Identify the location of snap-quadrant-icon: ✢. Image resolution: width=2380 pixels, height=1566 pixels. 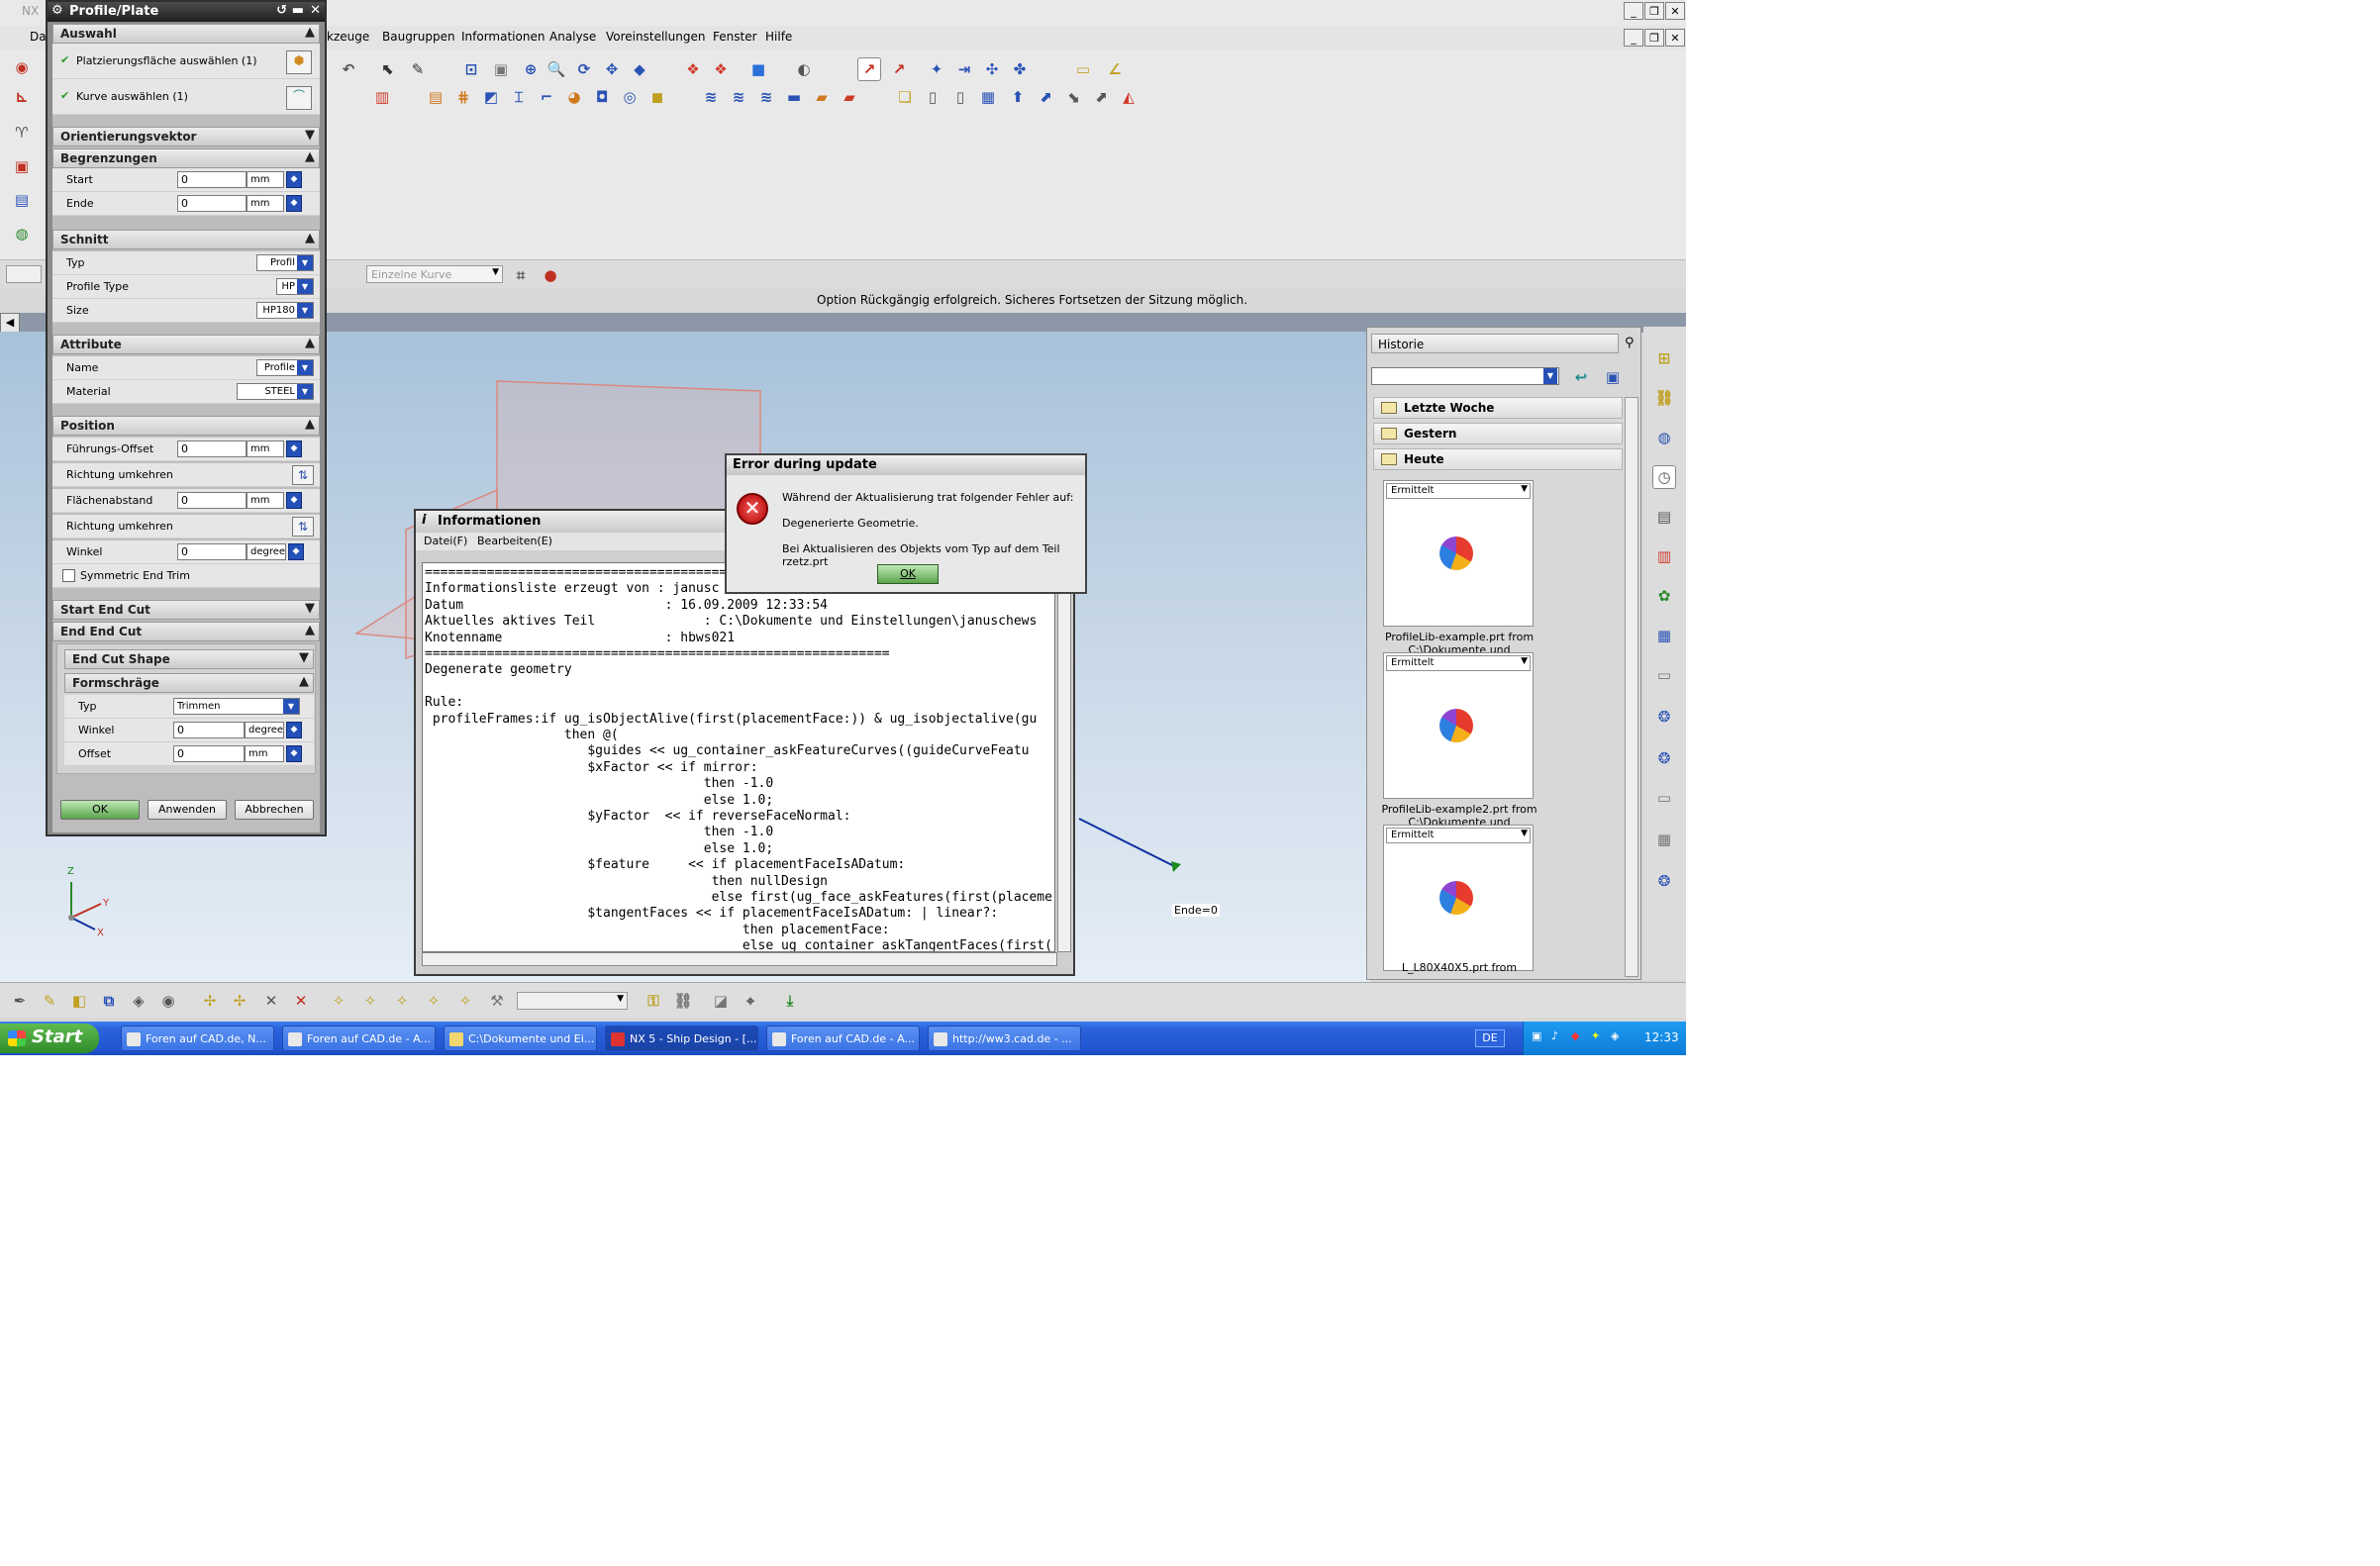
(210, 1001).